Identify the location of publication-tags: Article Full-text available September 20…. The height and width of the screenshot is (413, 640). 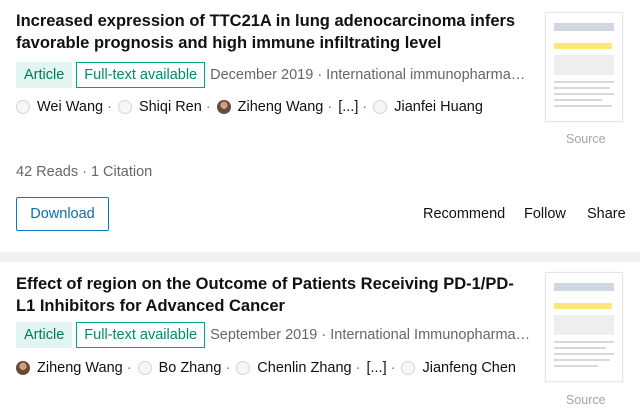
(274, 335).